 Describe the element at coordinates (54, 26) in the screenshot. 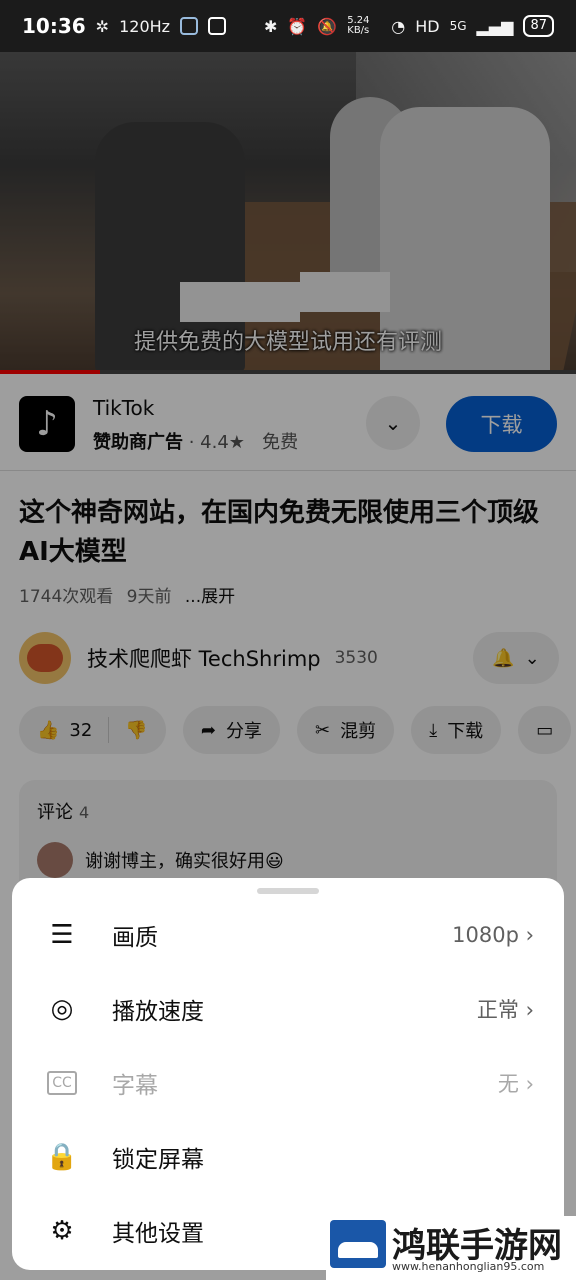

I see `clock: 10:36` at that location.